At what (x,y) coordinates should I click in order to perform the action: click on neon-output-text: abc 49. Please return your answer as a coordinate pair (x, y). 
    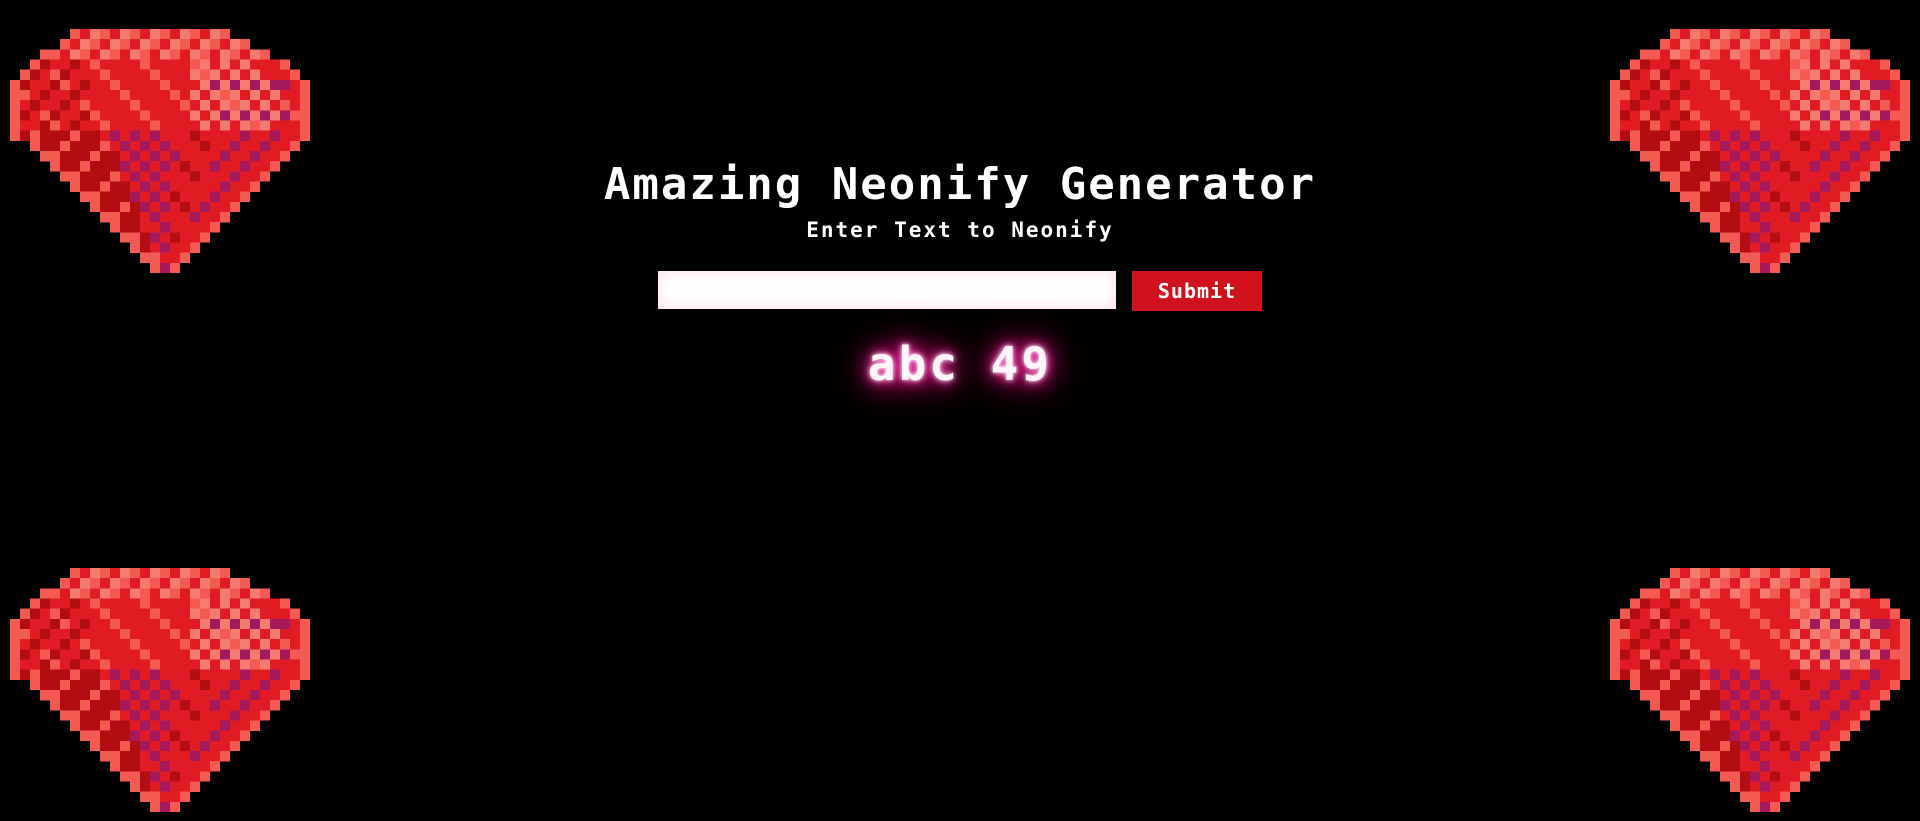
    Looking at the image, I should click on (960, 364).